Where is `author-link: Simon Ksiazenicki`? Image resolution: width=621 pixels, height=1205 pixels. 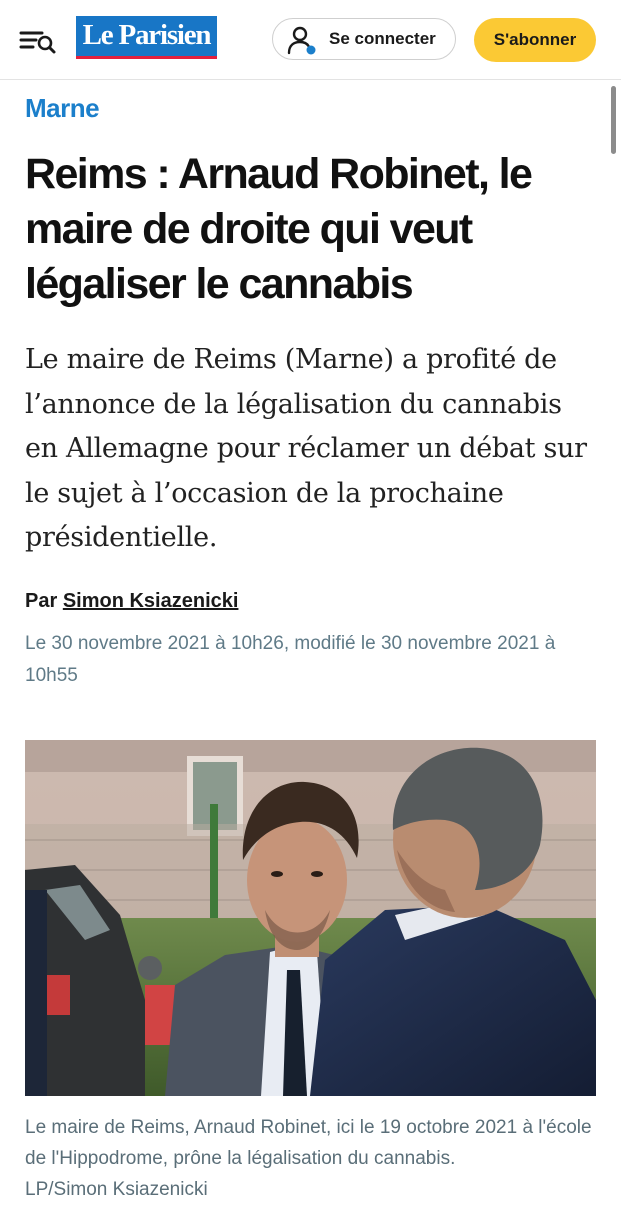
author-link: Simon Ksiazenicki is located at coordinates (151, 601).